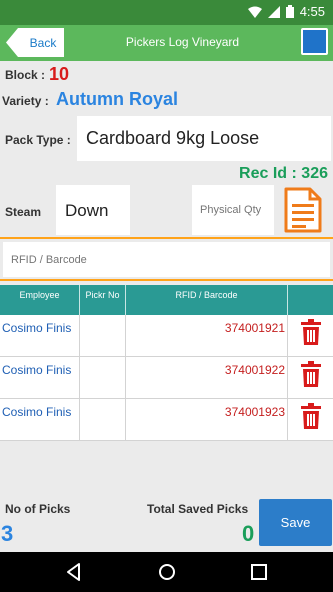  Describe the element at coordinates (273, 11) in the screenshot. I see `signal-icon` at that location.